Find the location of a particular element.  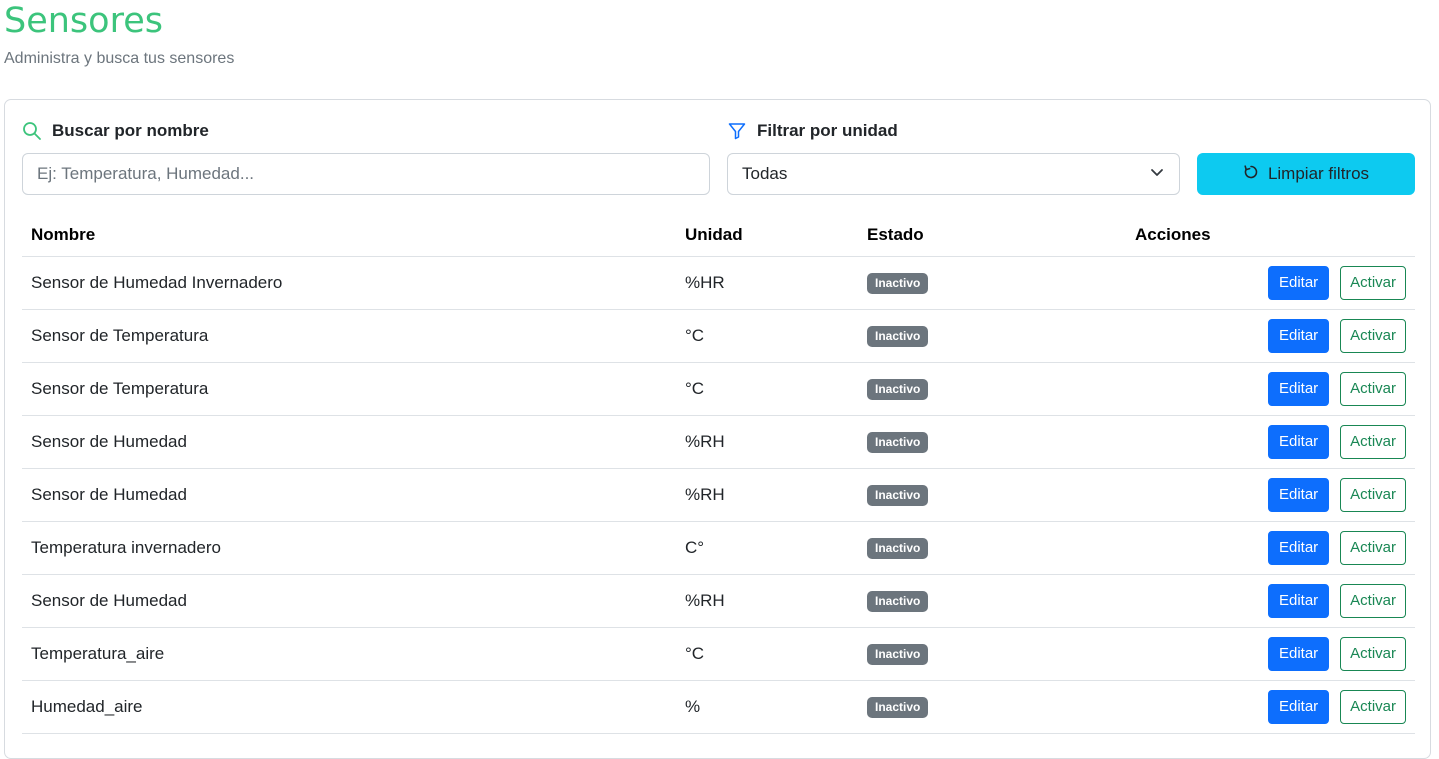

sensor-unit: %HR is located at coordinates (767, 283).